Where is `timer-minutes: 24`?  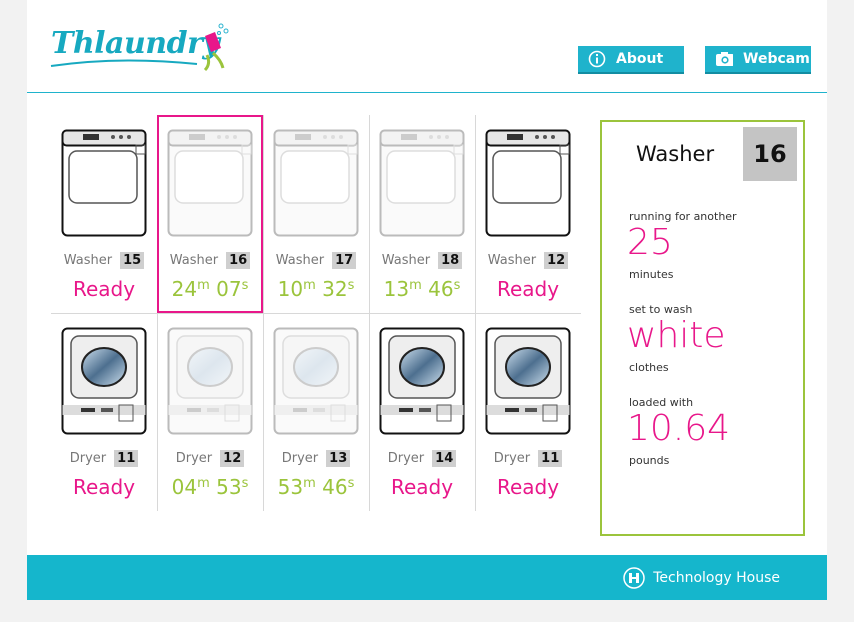
timer-minutes: 24 is located at coordinates (184, 289).